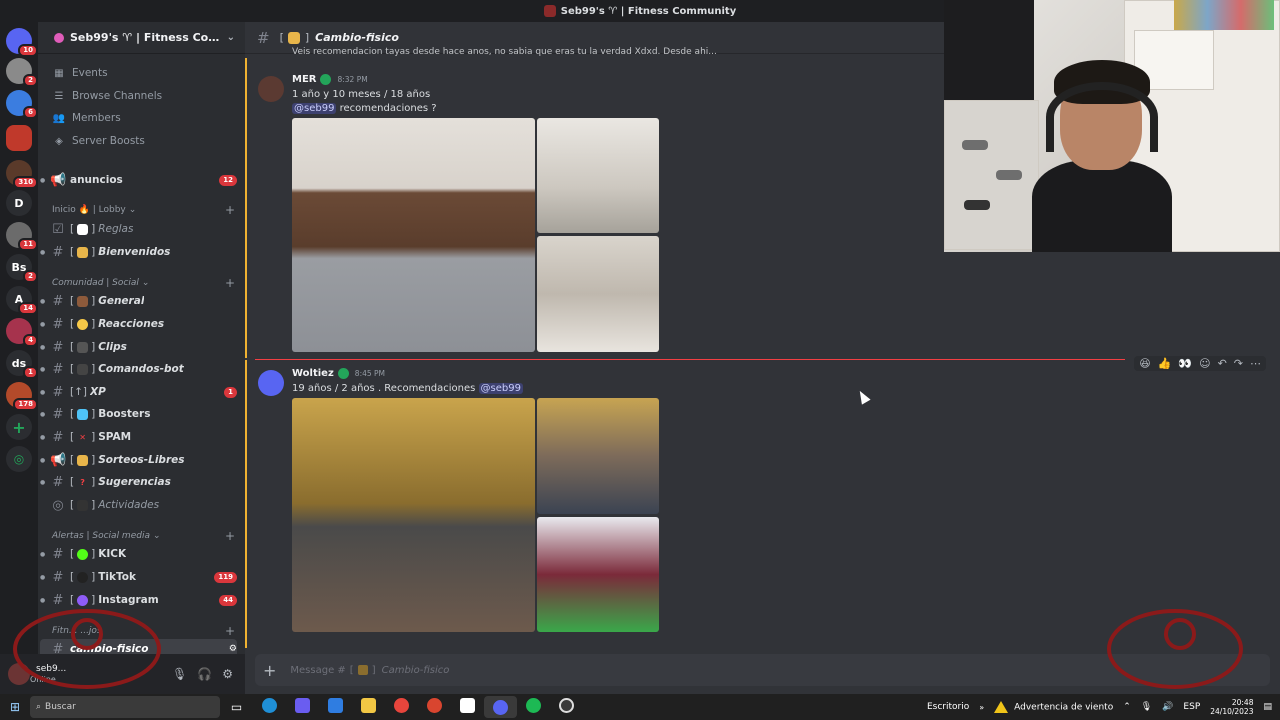 This screenshot has width=1280, height=720. What do you see at coordinates (15, 707) in the screenshot?
I see `windows-start-icon: ⊞` at bounding box center [15, 707].